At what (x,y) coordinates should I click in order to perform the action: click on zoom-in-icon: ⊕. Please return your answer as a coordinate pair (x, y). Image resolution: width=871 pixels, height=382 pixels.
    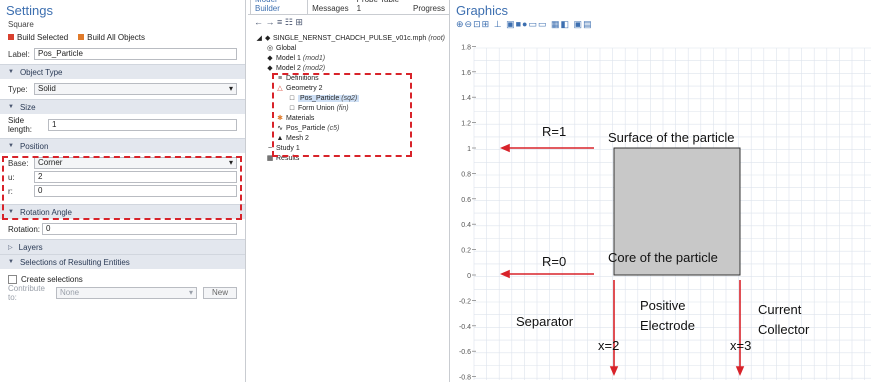
    Looking at the image, I should click on (460, 24).